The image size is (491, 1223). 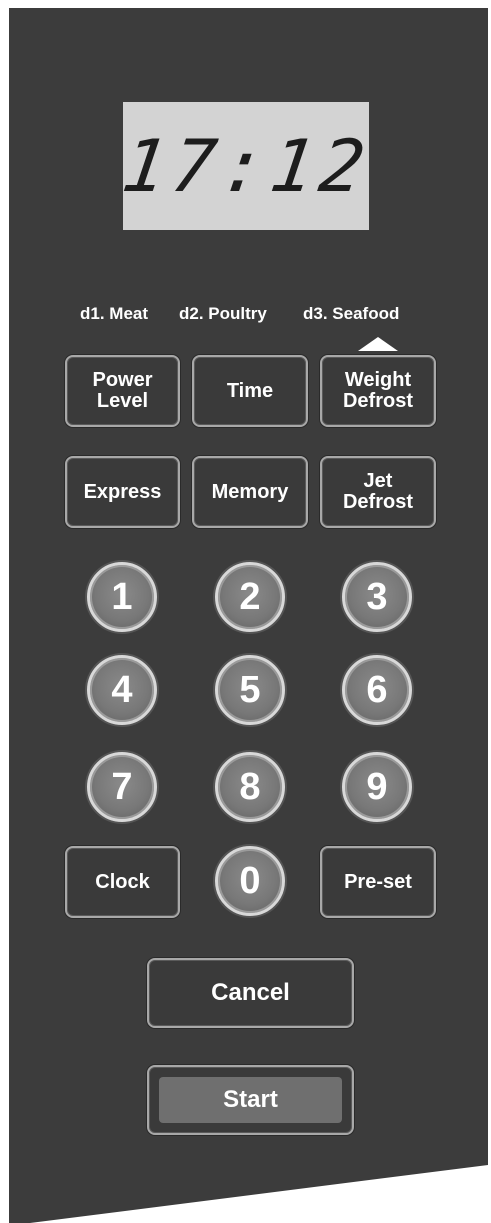 I want to click on weight-defrost-button: Weight Defrost, so click(x=378, y=391).